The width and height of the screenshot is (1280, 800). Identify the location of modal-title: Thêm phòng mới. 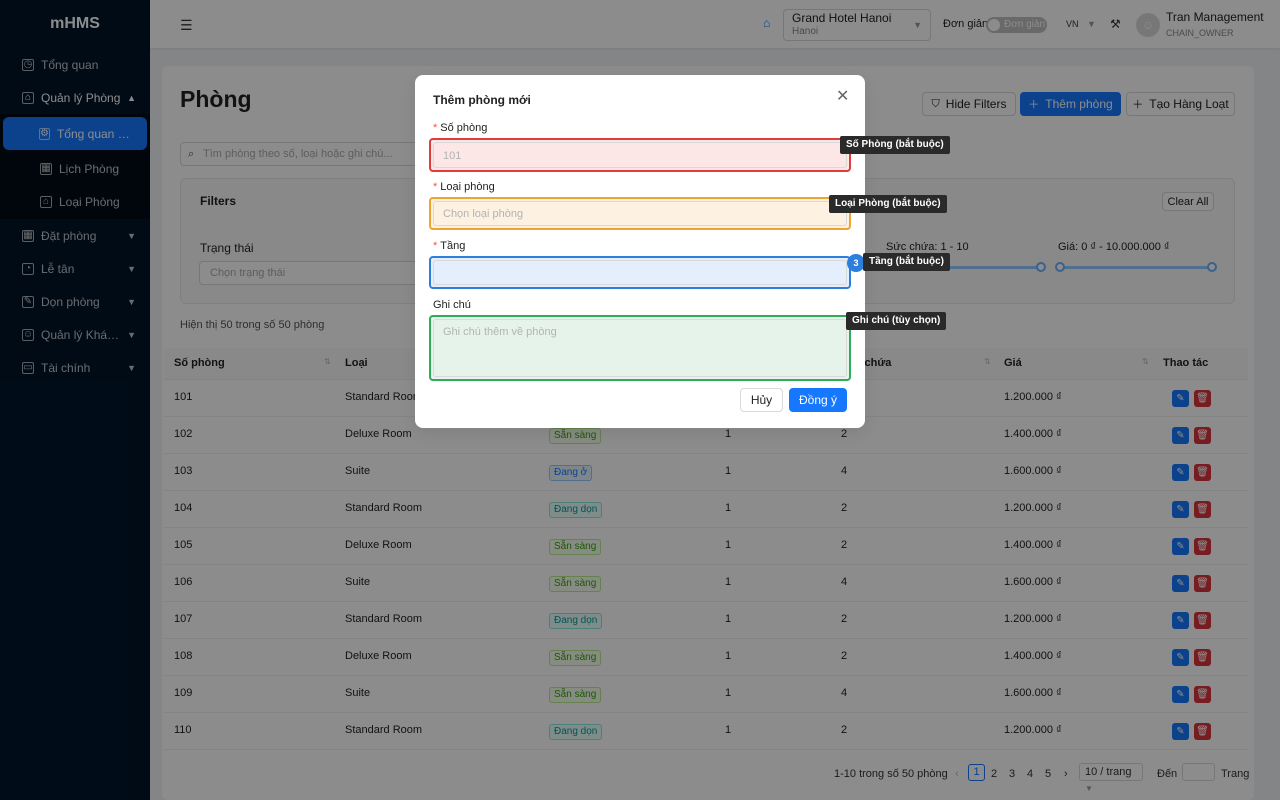
(482, 100).